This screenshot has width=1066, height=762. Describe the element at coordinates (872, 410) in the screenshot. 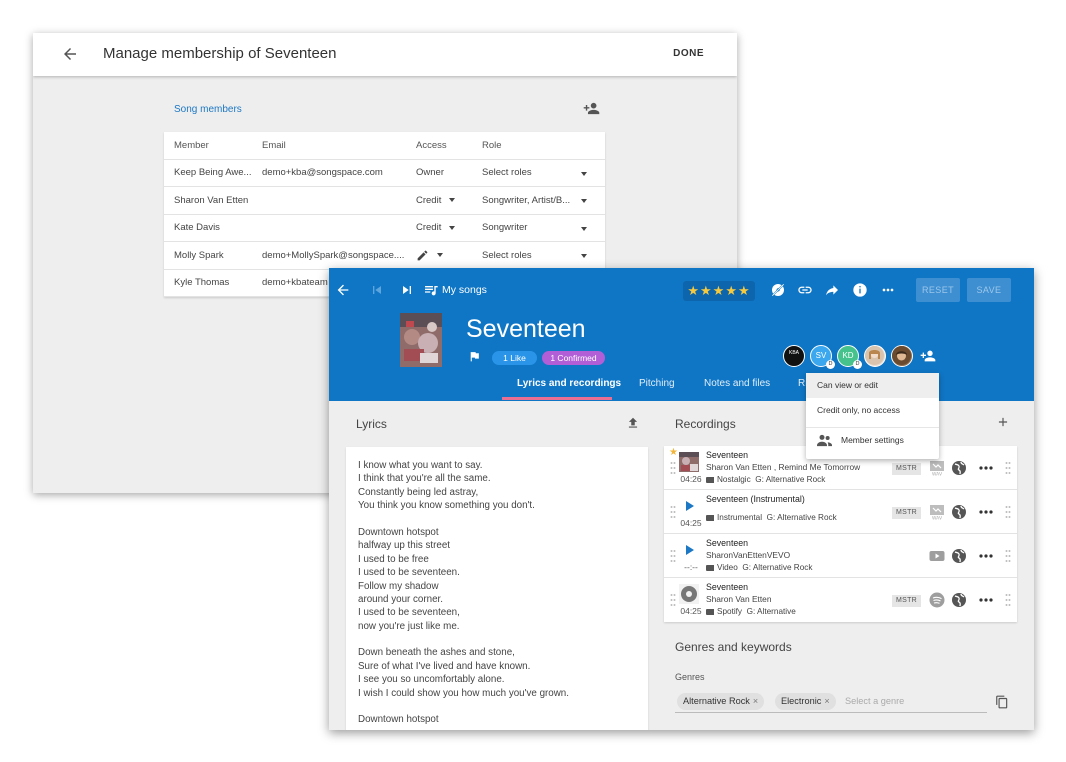

I see `menu-item-credit-only: Credit only, no access` at that location.